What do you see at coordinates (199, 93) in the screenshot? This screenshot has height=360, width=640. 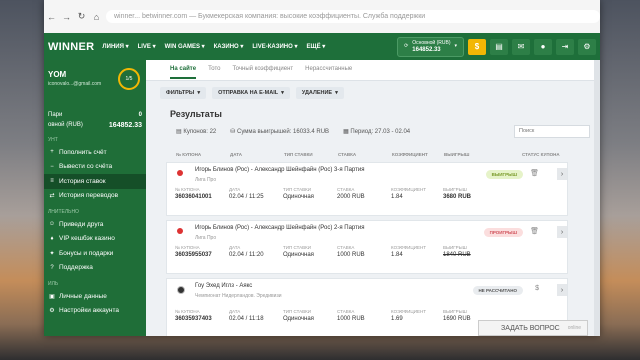 I see `chevron-down-icon: ▾` at bounding box center [199, 93].